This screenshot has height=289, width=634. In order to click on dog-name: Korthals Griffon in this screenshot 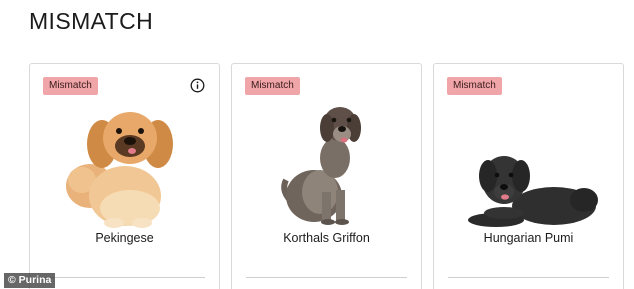, I will do `click(326, 238)`.